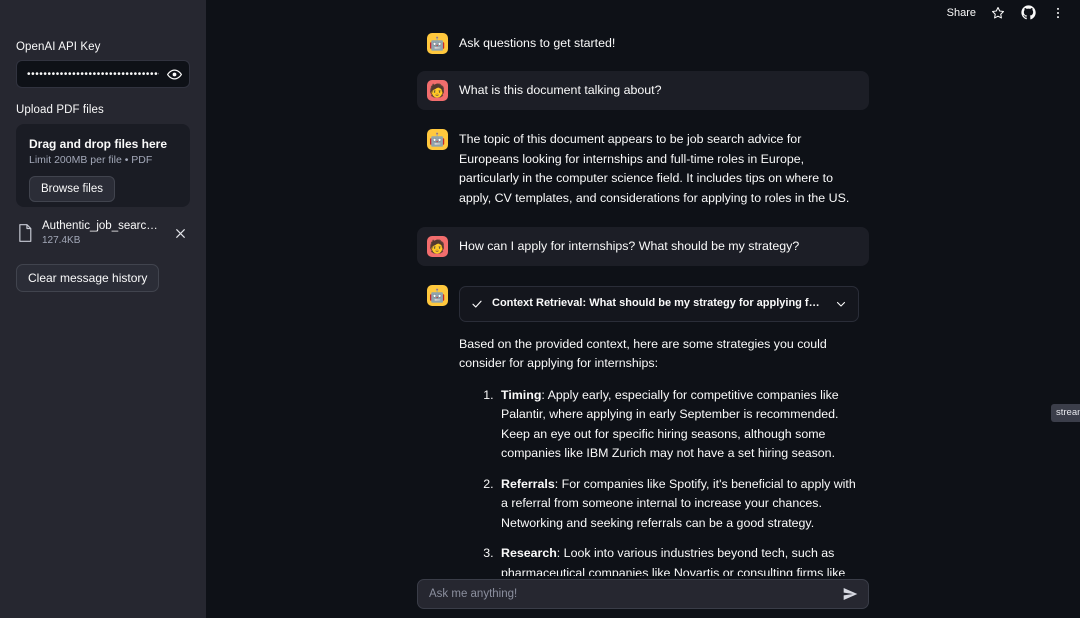 The width and height of the screenshot is (1080, 618). Describe the element at coordinates (61, 240) in the screenshot. I see `file-size: 127.4KB` at that location.